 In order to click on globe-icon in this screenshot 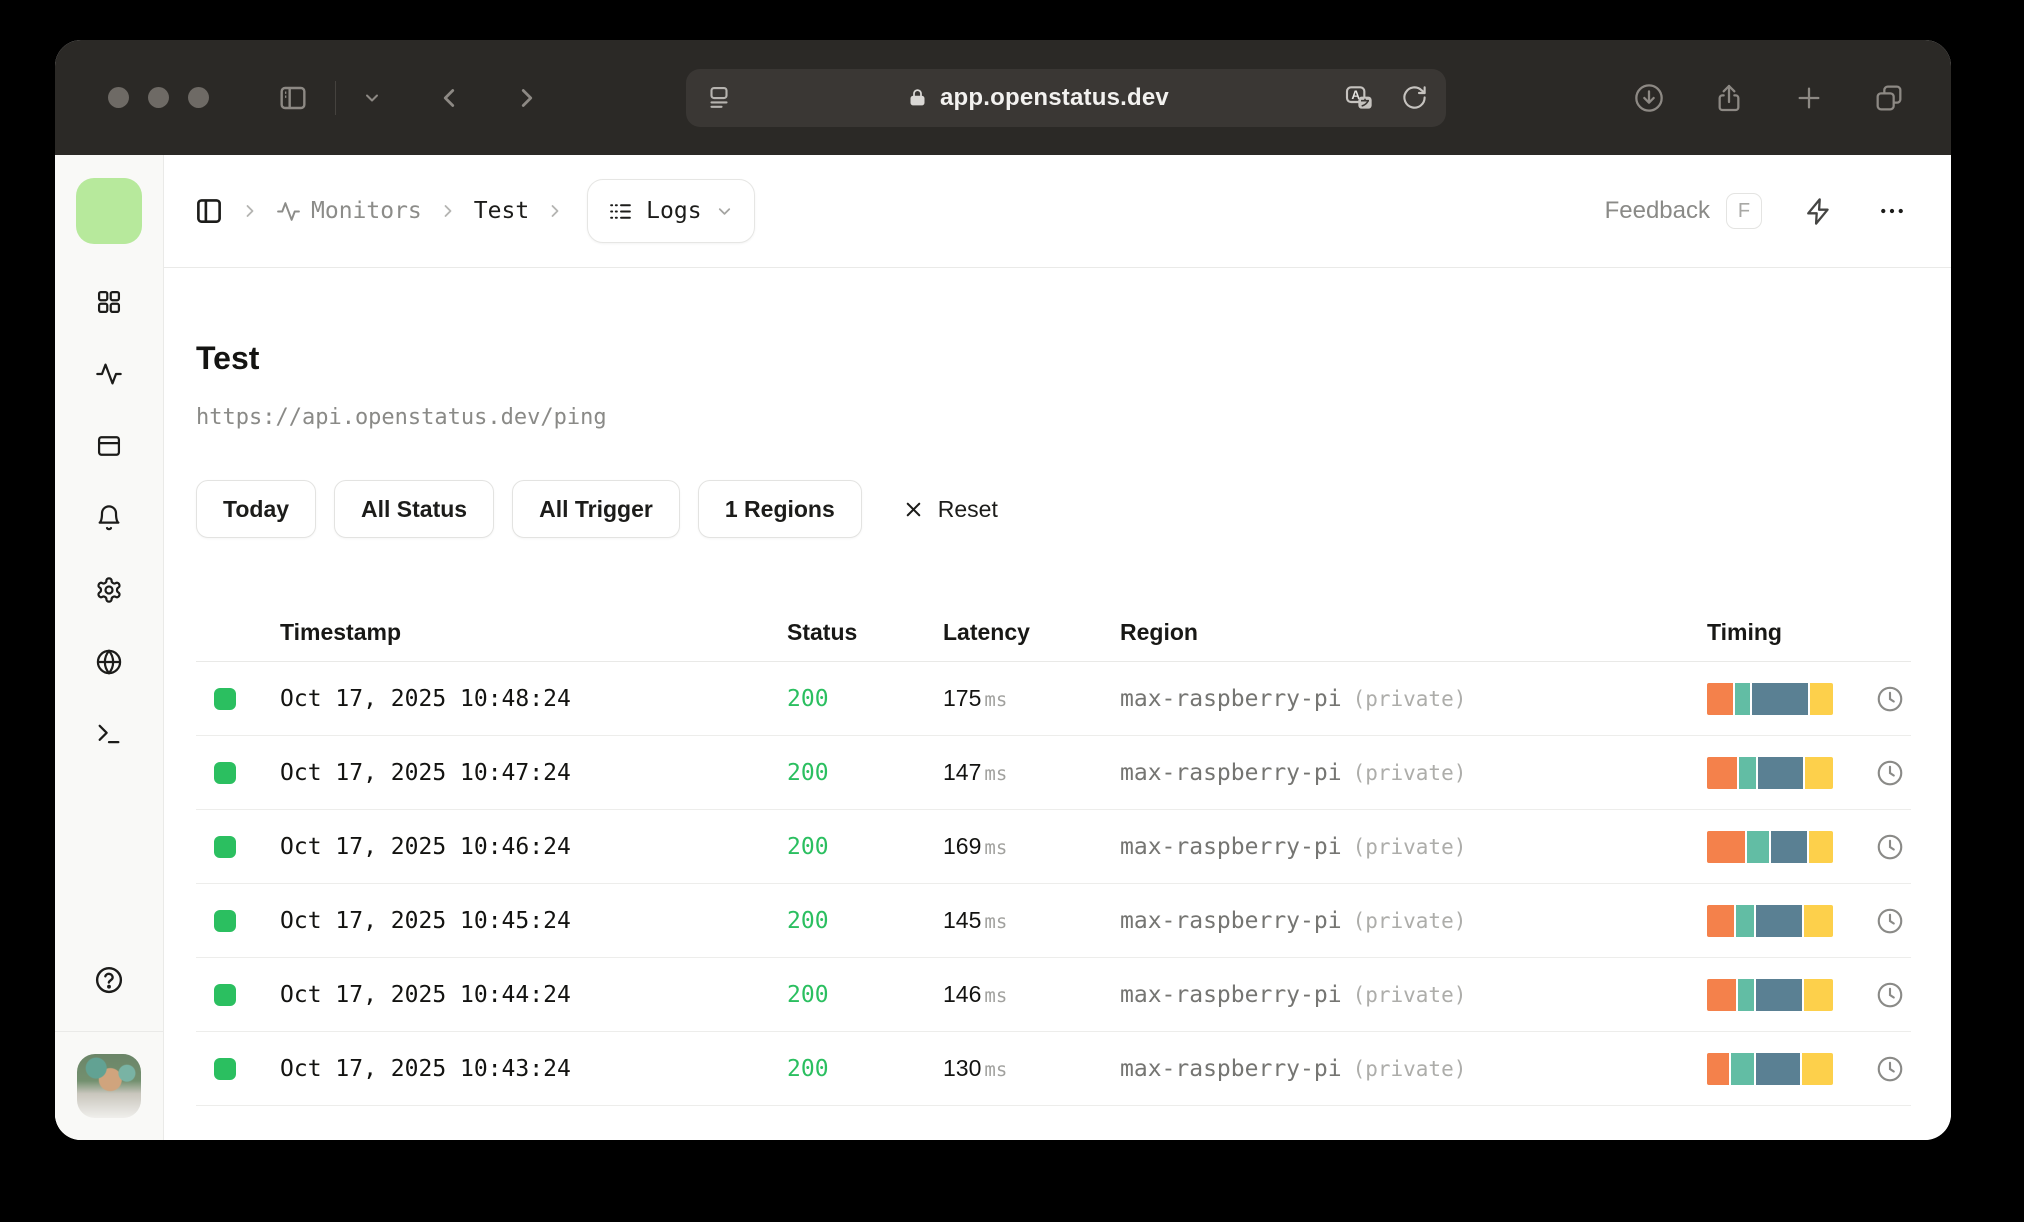, I will do `click(109, 662)`.